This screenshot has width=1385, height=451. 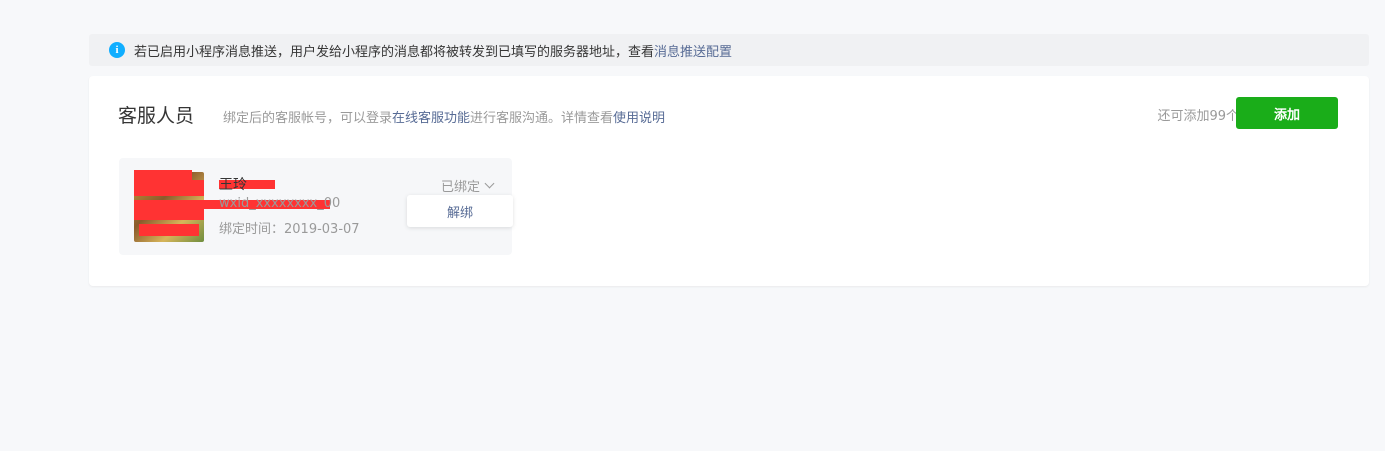 I want to click on online-service-link: 在线客服功能, so click(x=431, y=118).